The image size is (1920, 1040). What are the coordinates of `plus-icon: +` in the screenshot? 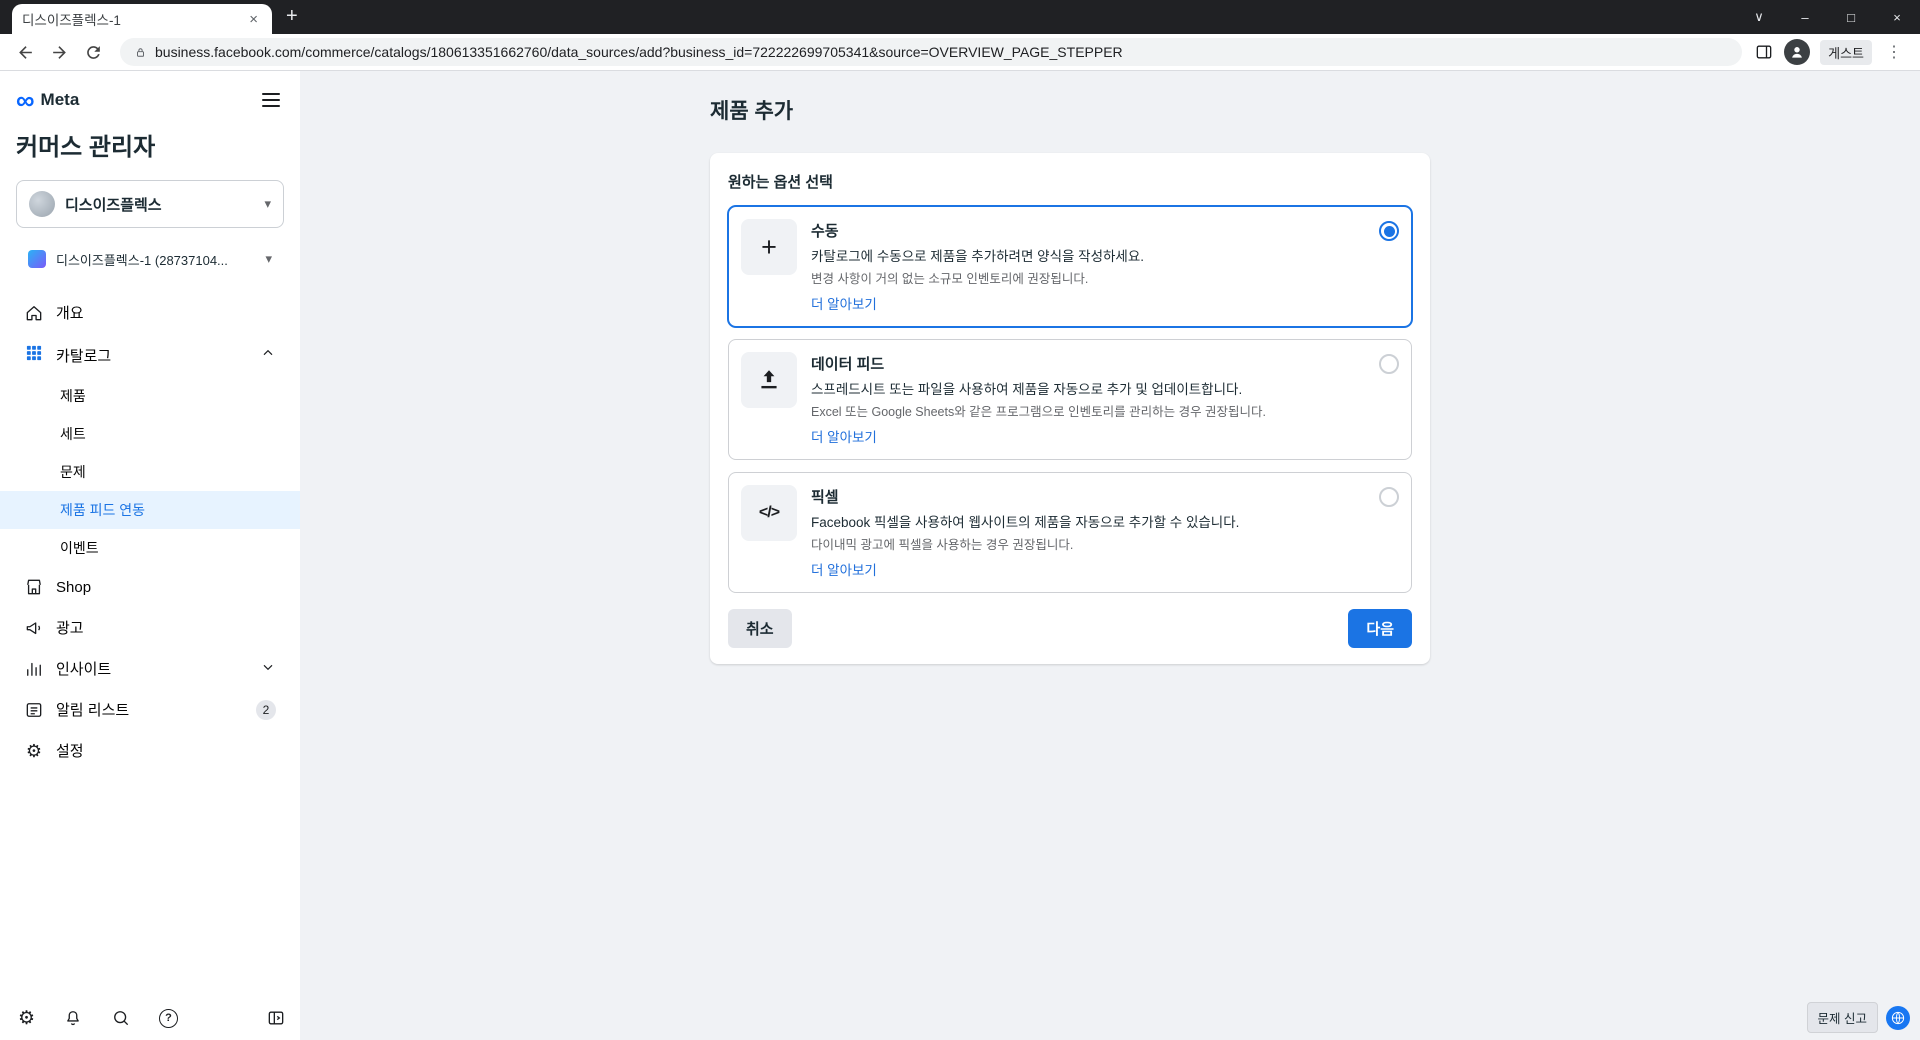 It's located at (769, 247).